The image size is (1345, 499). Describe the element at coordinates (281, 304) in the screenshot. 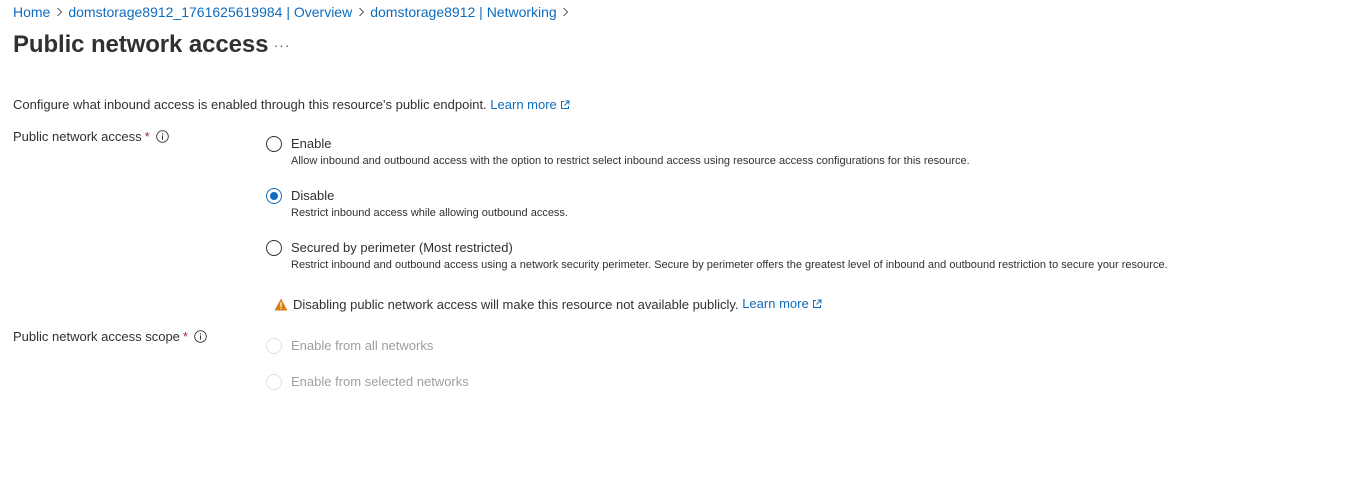

I see `warning-icon` at that location.